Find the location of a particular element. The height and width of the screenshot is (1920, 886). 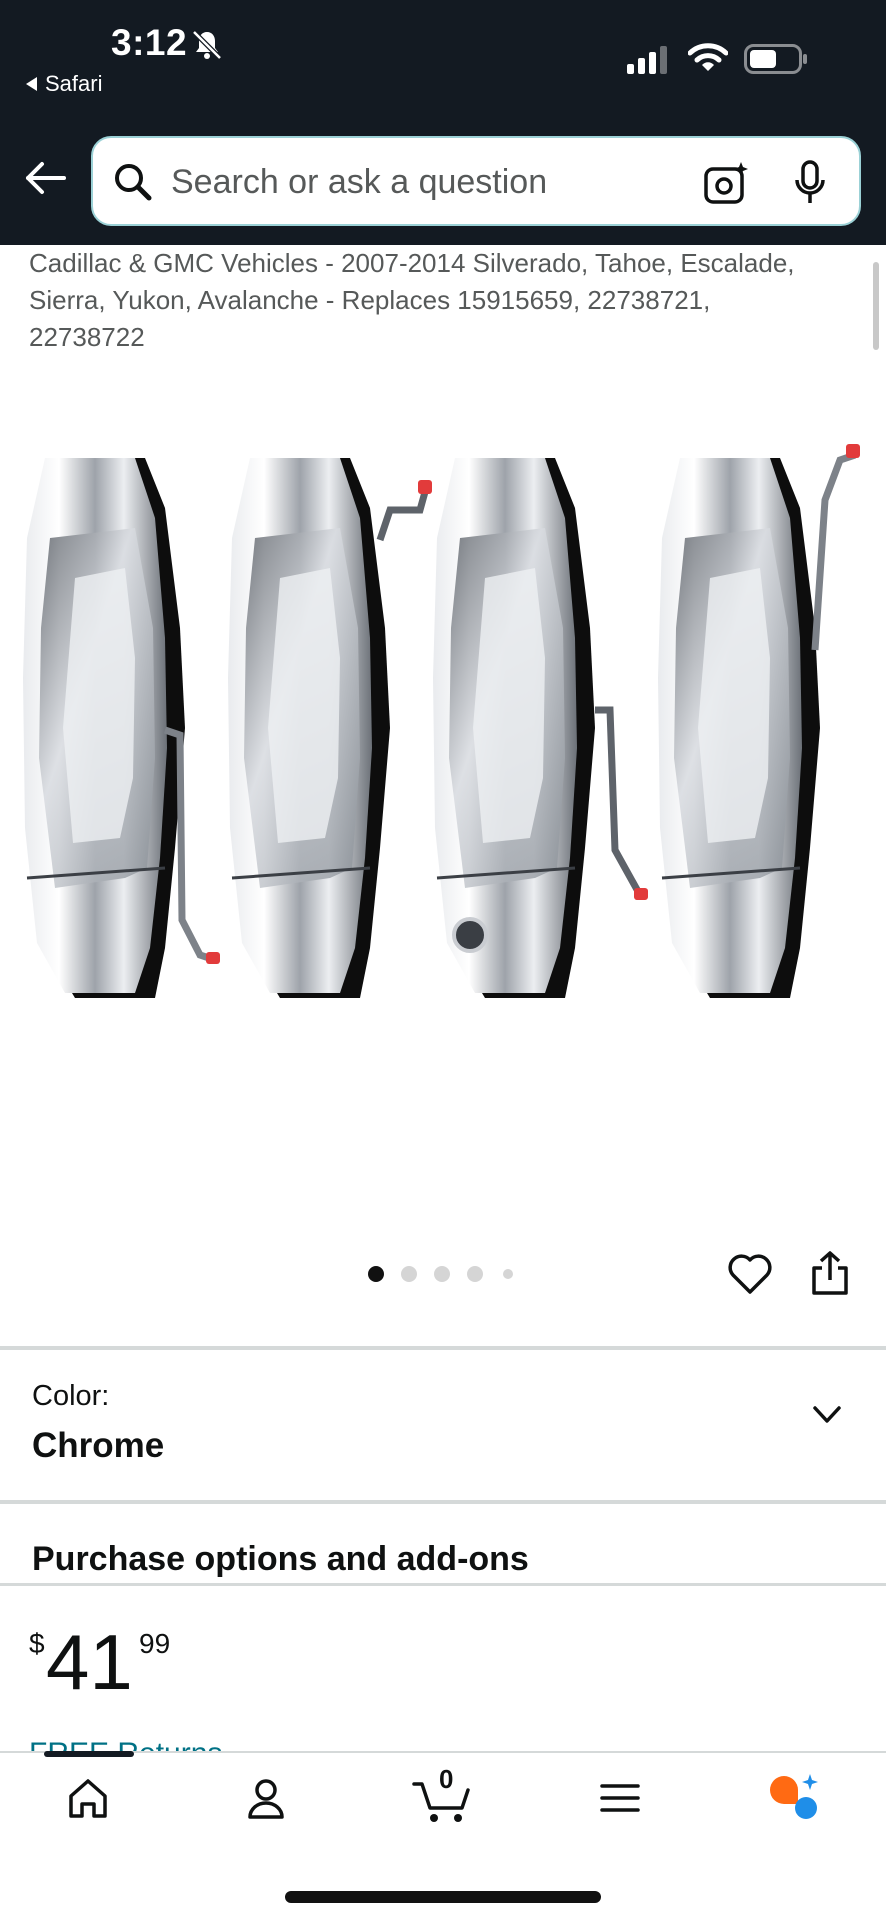

price-whole: 41 is located at coordinates (89, 1662).